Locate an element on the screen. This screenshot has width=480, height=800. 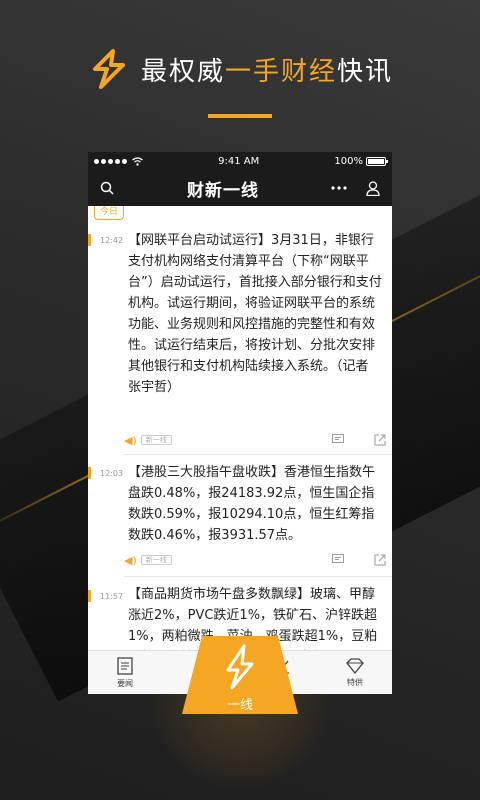
today-tag: 今日 is located at coordinates (109, 213).